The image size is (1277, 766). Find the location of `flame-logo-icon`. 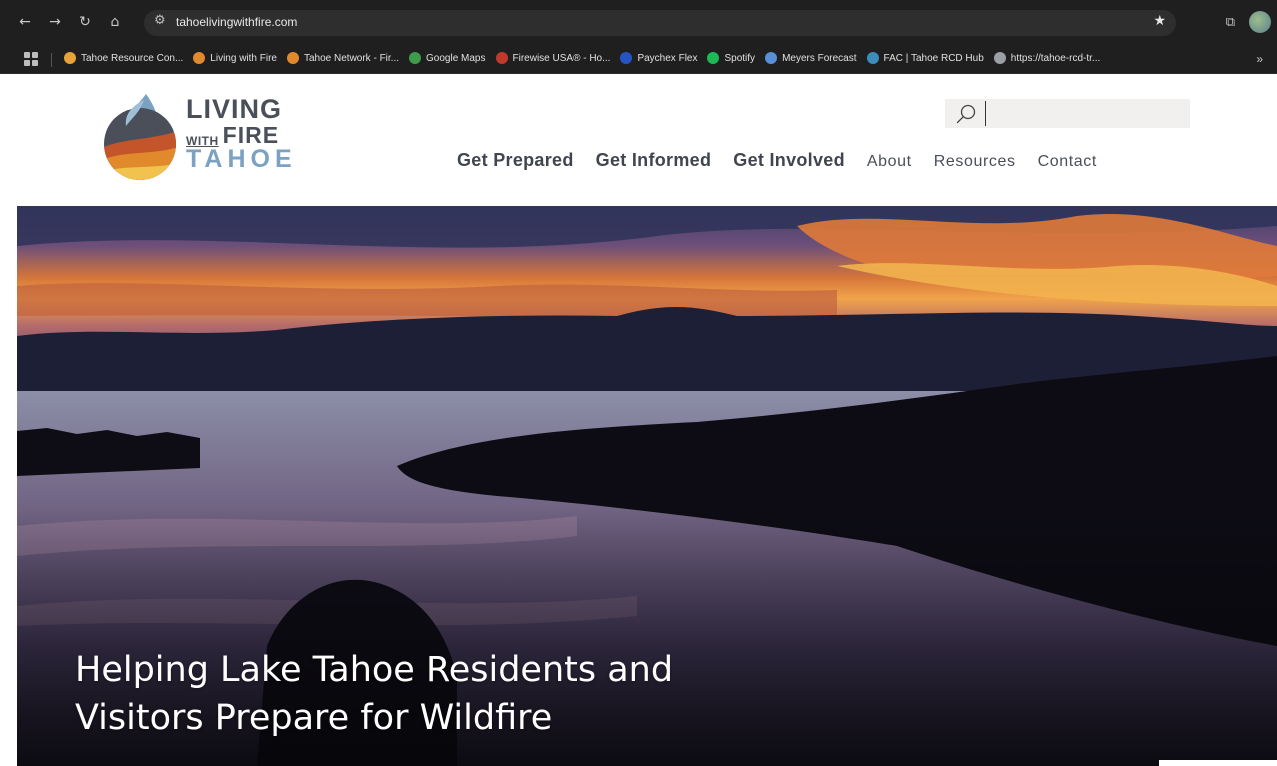

flame-logo-icon is located at coordinates (140, 137).